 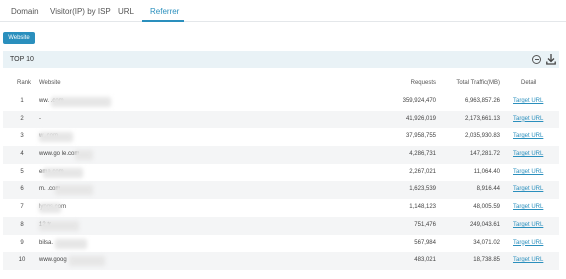 What do you see at coordinates (482, 101) in the screenshot?
I see `traffic-cell: 6,963,857.26` at bounding box center [482, 101].